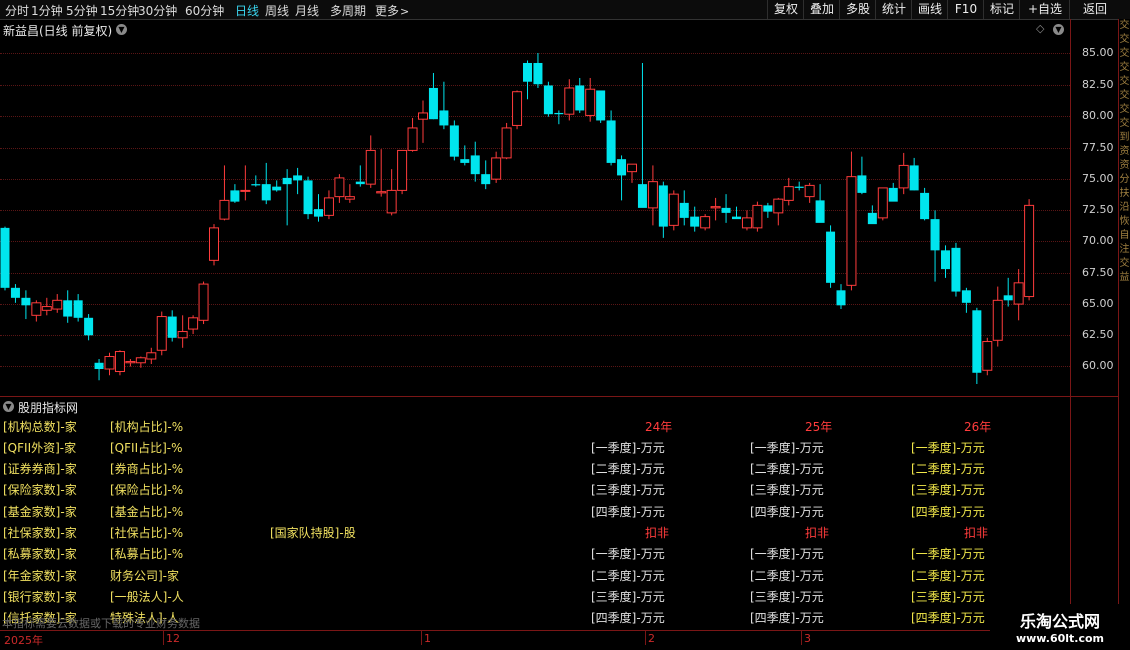  Describe the element at coordinates (121, 29) in the screenshot. I see `chart-title-dropdown-icon: ▼` at that location.